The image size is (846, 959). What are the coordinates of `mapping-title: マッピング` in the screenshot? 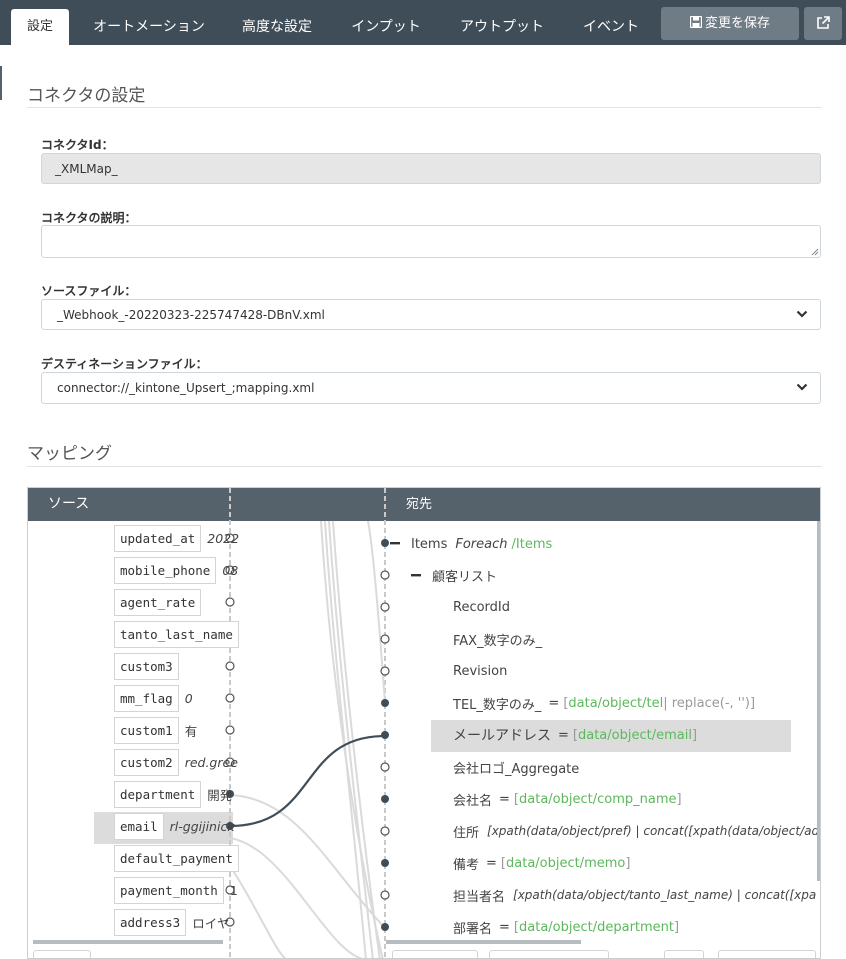 It's located at (69, 454).